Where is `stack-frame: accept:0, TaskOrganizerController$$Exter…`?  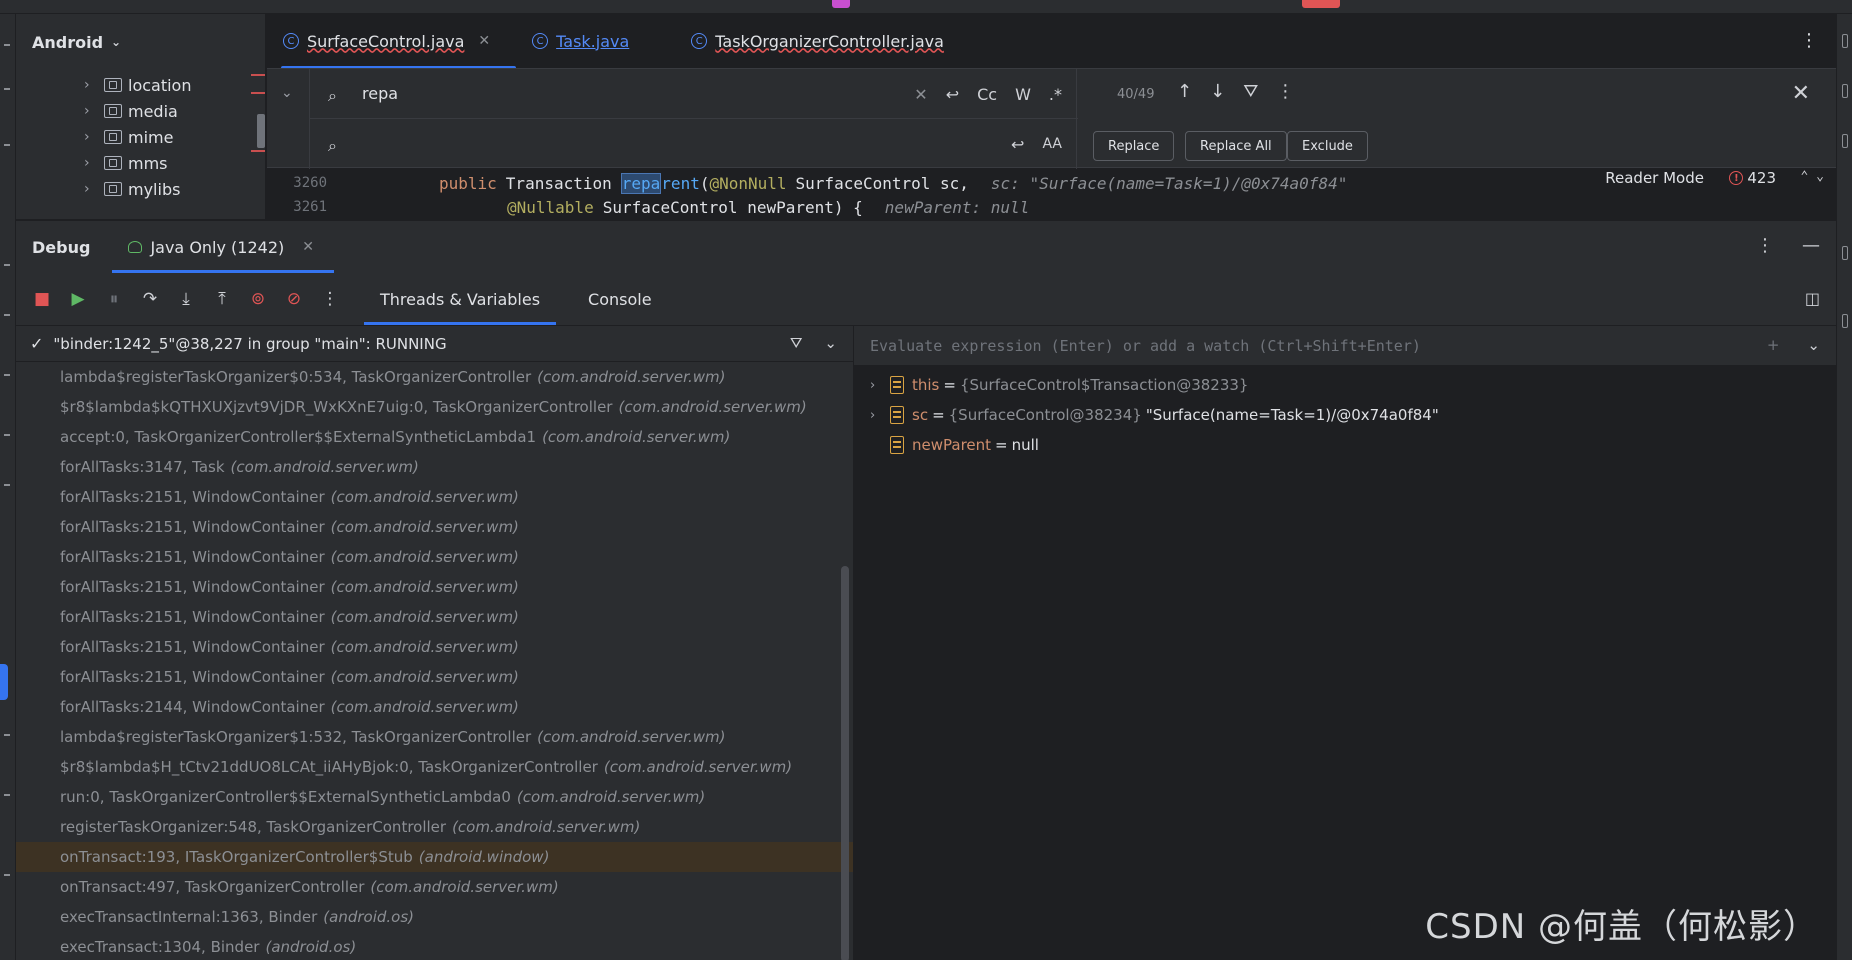 stack-frame: accept:0, TaskOrganizerController$$Exter… is located at coordinates (434, 437).